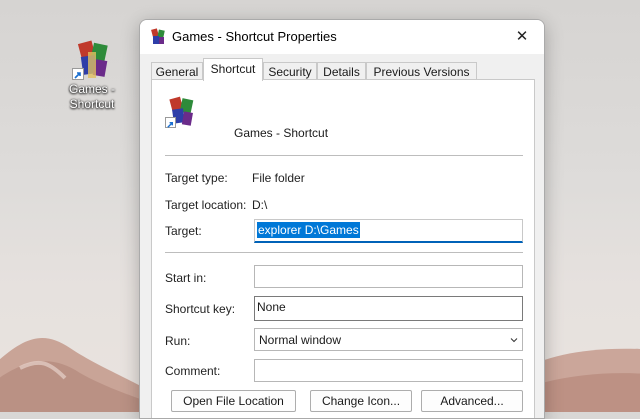  Describe the element at coordinates (388, 370) in the screenshot. I see `comment-input` at that location.